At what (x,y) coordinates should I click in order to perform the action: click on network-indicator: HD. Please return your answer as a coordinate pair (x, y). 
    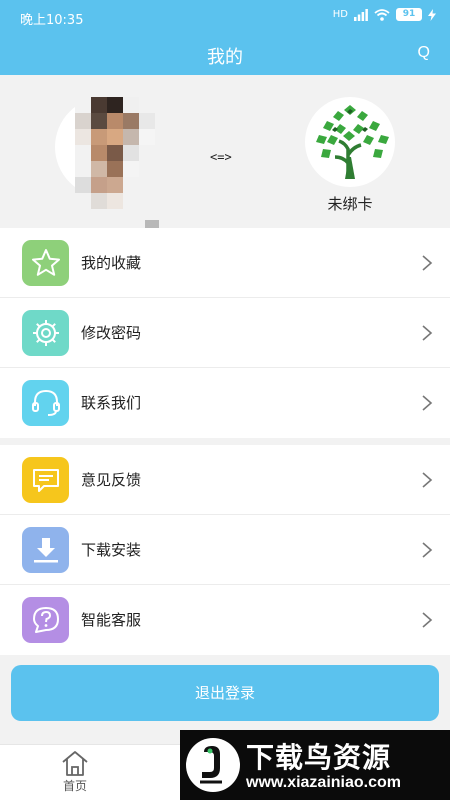
    Looking at the image, I should click on (340, 14).